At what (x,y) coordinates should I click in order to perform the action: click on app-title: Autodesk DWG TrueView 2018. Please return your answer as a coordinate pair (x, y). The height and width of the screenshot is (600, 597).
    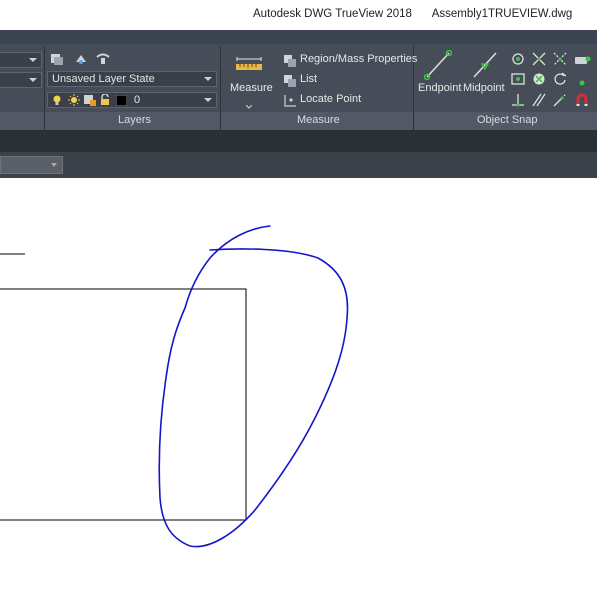
    Looking at the image, I should click on (332, 14).